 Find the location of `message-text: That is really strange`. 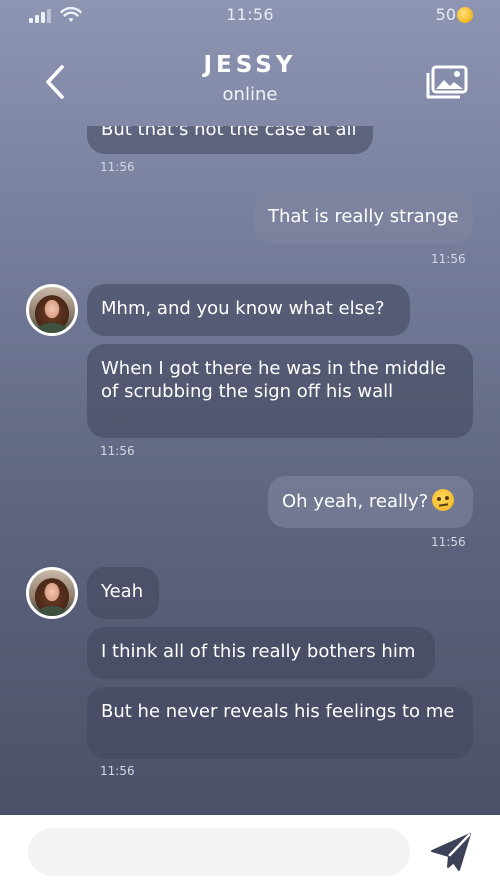

message-text: That is really strange is located at coordinates (363, 216).